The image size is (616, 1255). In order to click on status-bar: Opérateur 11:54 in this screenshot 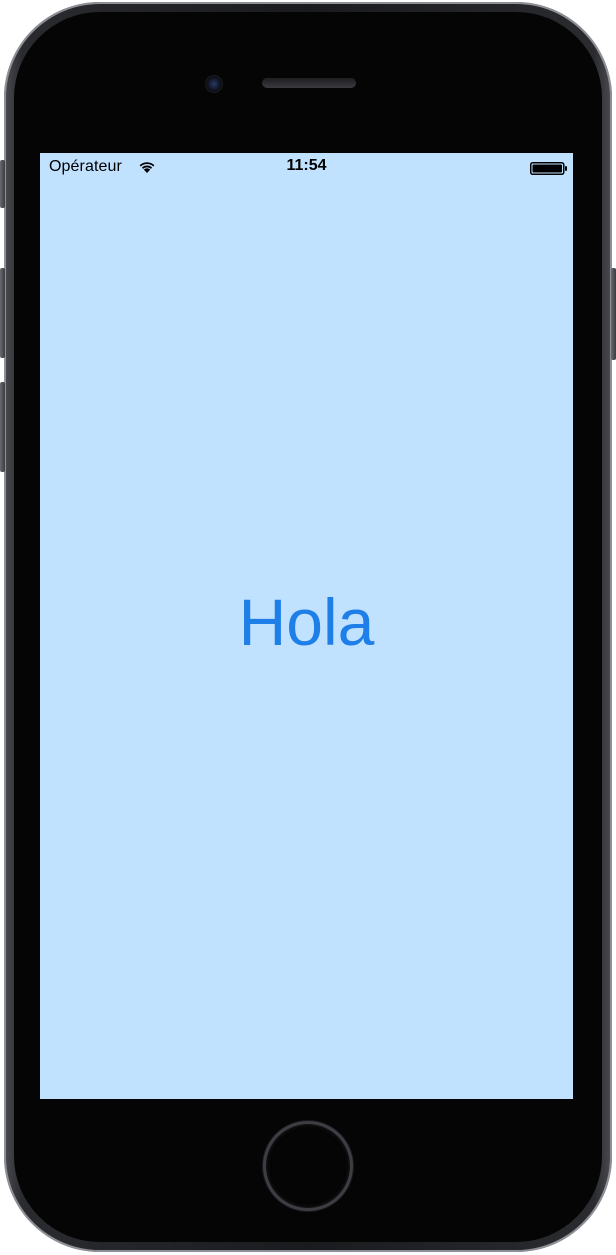, I will do `click(306, 168)`.